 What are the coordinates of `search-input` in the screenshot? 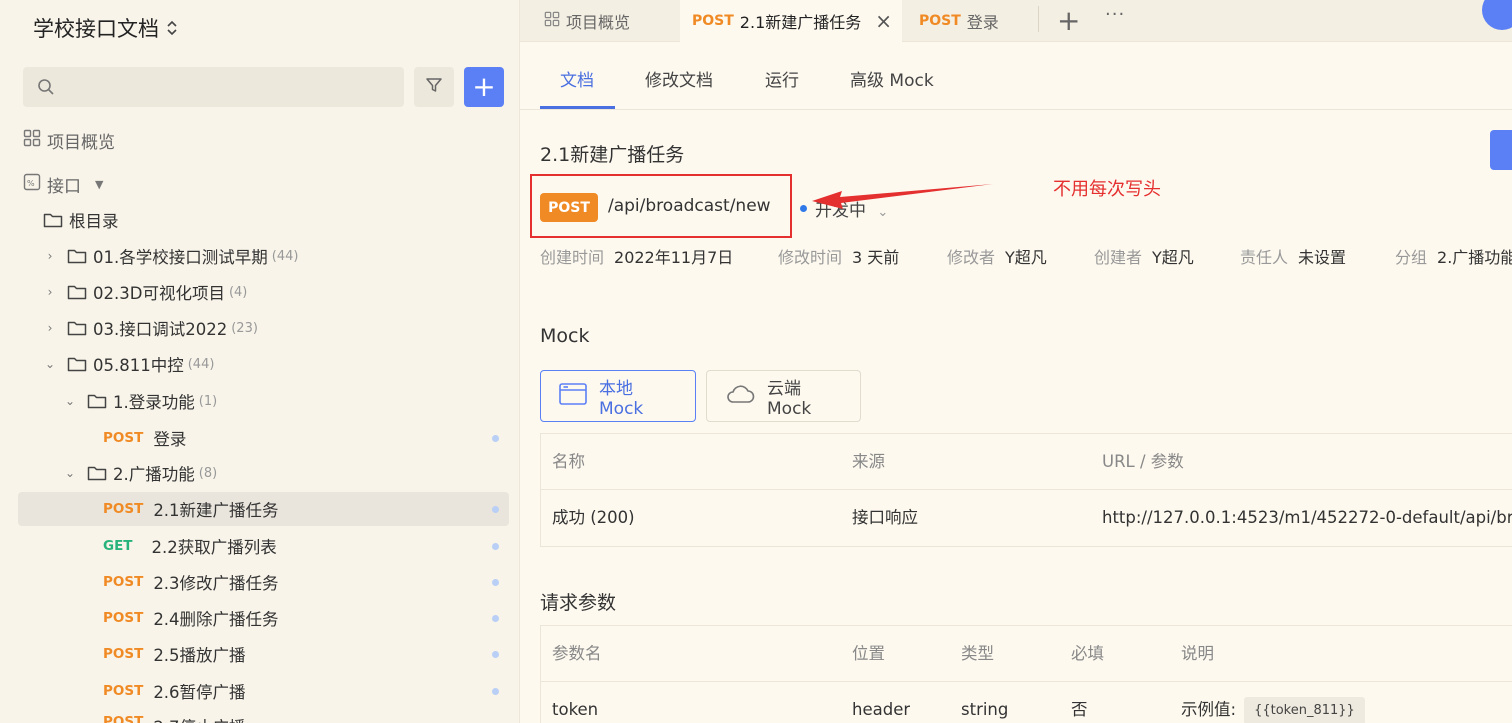 It's located at (232, 87).